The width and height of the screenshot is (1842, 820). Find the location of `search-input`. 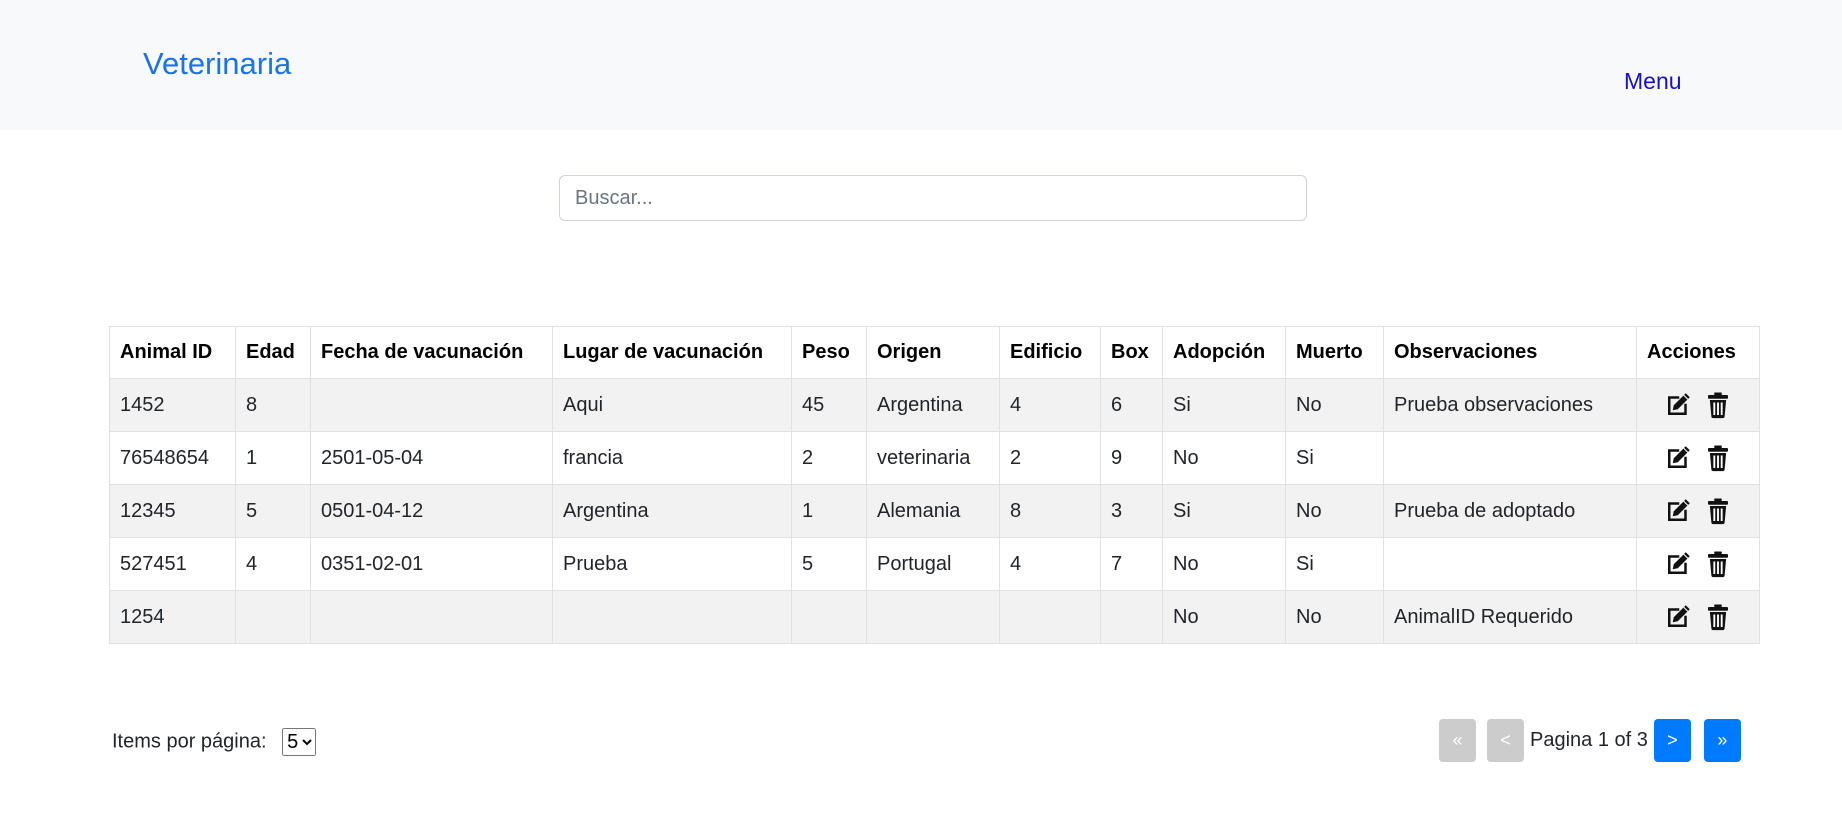

search-input is located at coordinates (933, 198).